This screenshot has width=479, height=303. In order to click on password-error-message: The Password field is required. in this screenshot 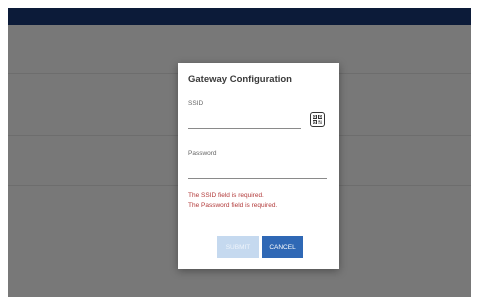, I will do `click(233, 205)`.